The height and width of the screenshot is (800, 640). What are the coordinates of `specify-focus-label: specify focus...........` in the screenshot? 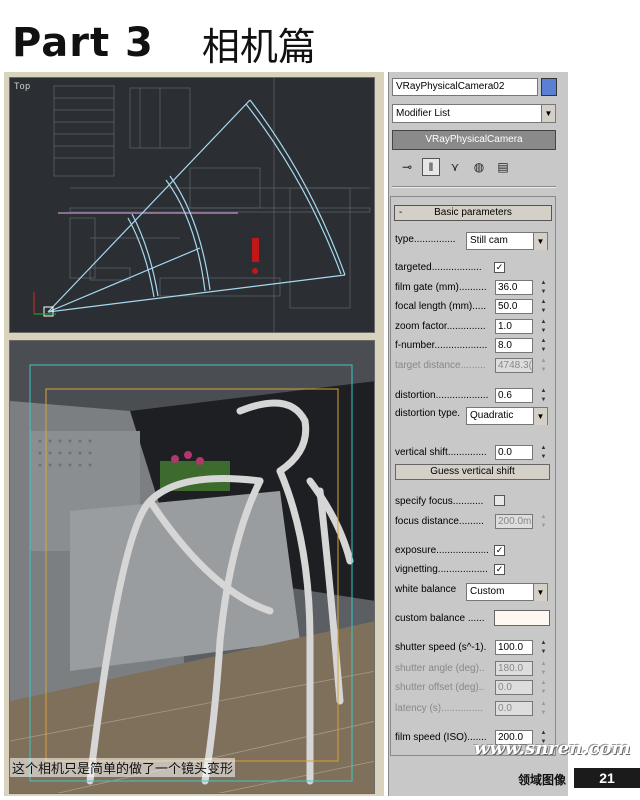 It's located at (439, 501).